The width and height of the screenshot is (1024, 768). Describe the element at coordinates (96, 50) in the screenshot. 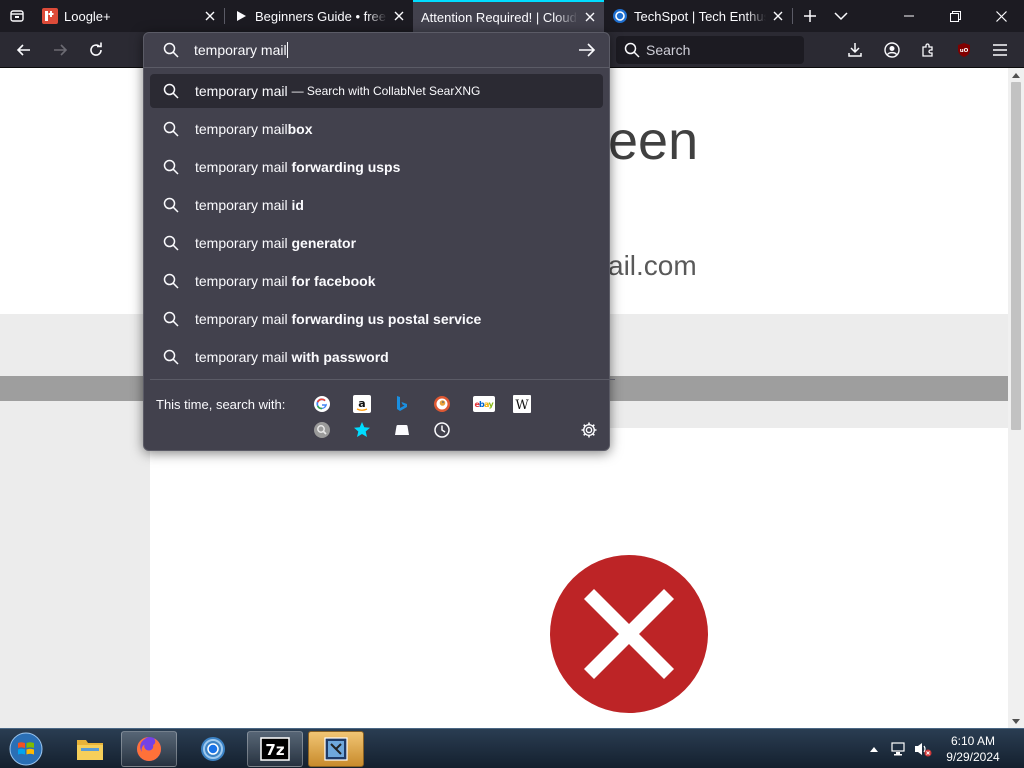

I see `reload-button` at that location.